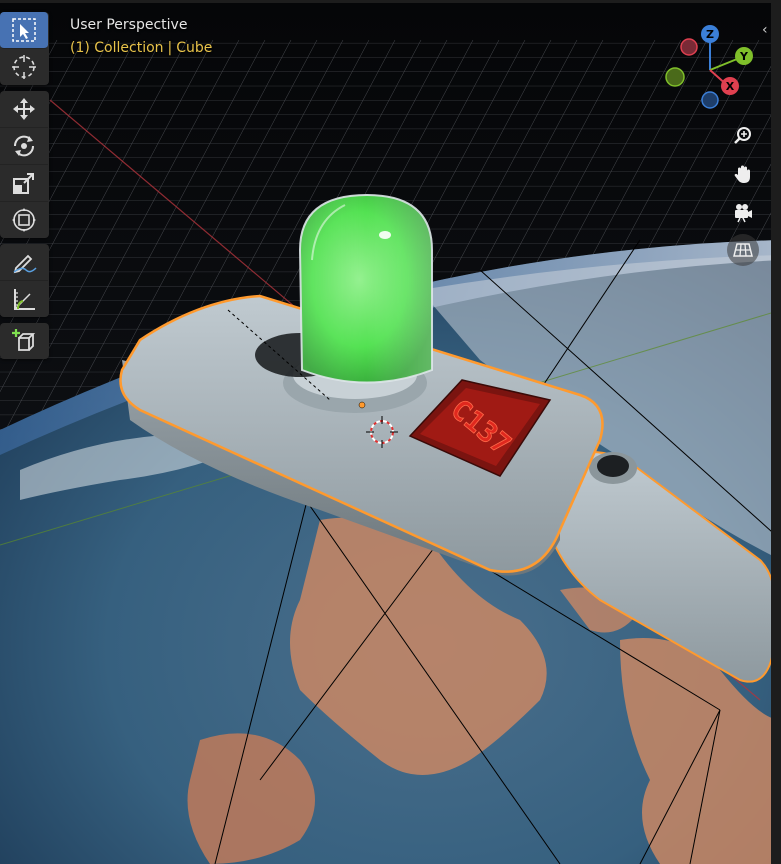  I want to click on gizmo-neg-z, so click(710, 100).